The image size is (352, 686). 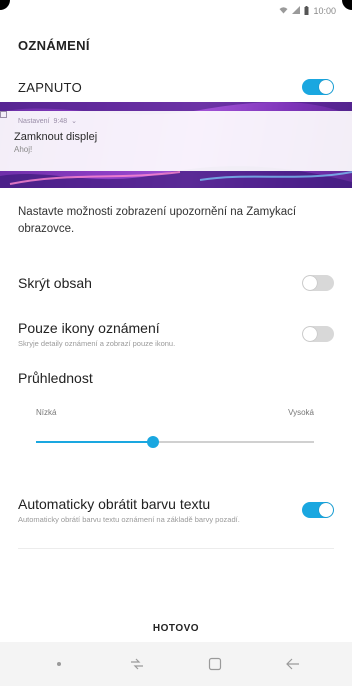 I want to click on slider-thumb, so click(x=152, y=442).